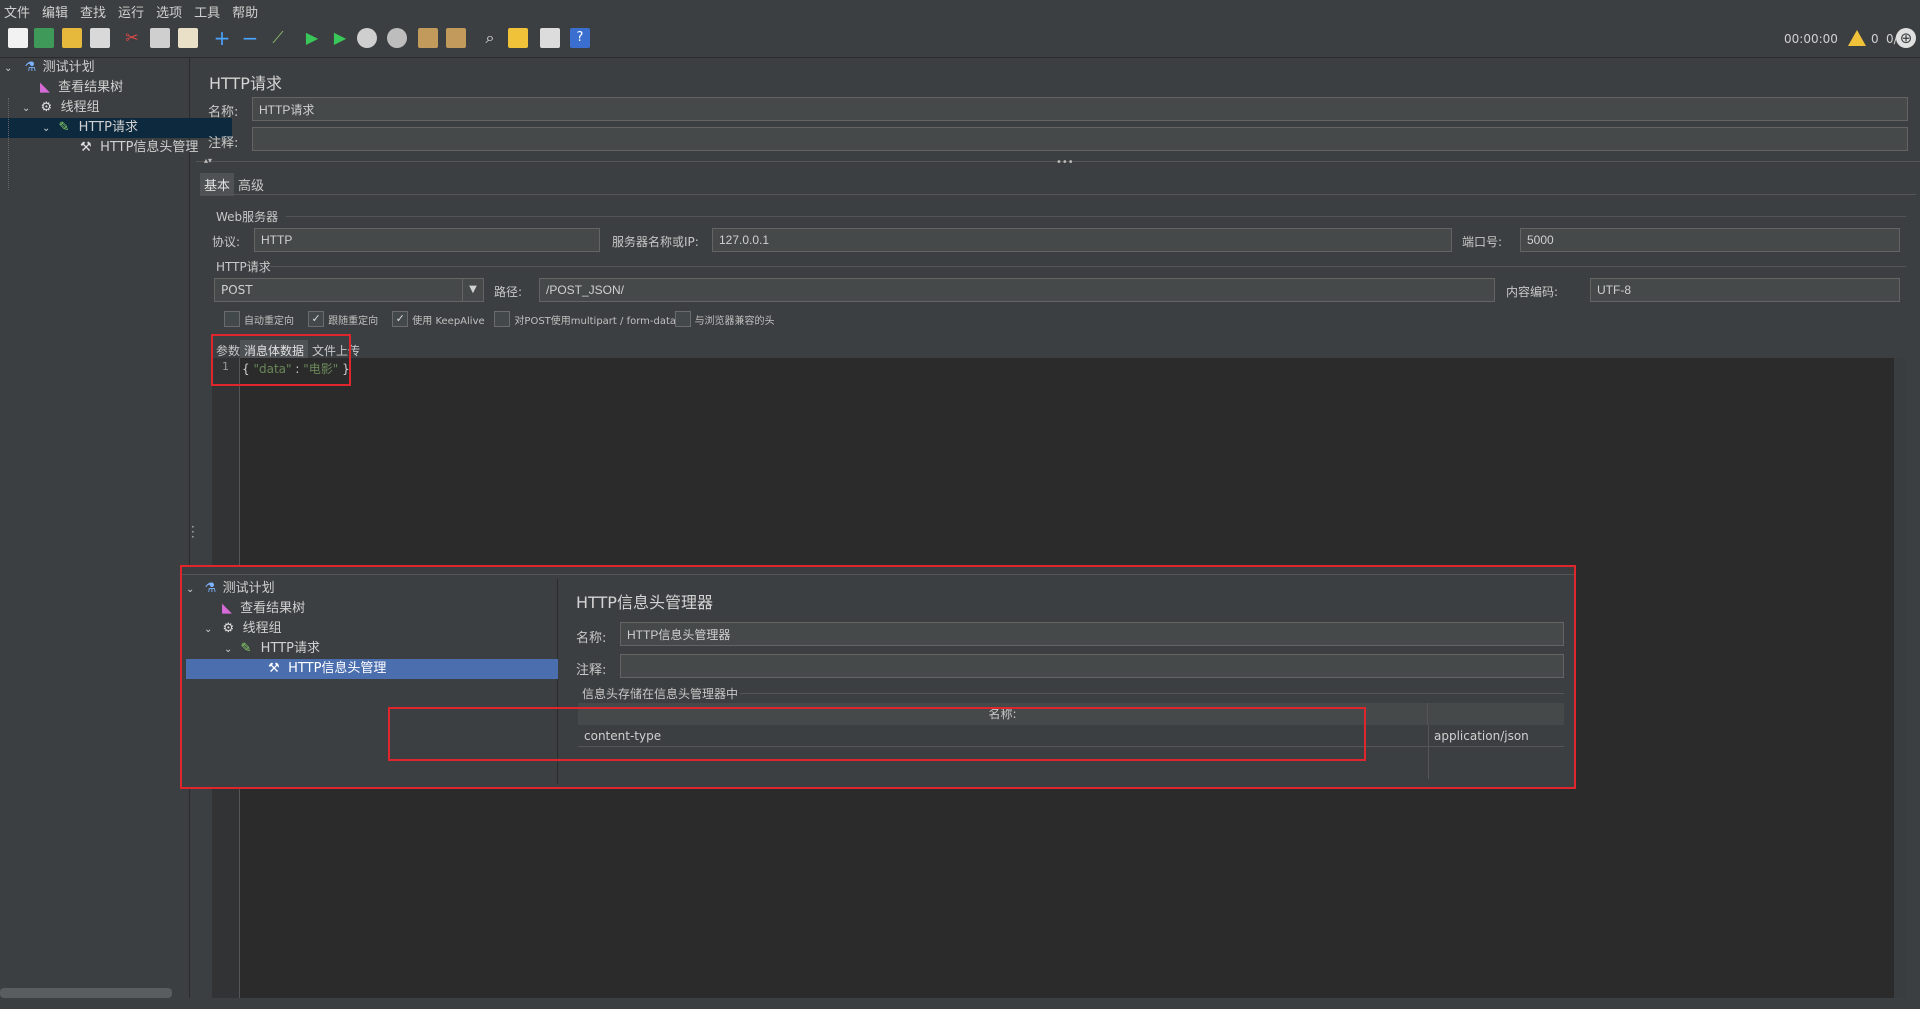 This screenshot has width=1920, height=1009. Describe the element at coordinates (878, 571) in the screenshot. I see `inset-toolbar` at that location.